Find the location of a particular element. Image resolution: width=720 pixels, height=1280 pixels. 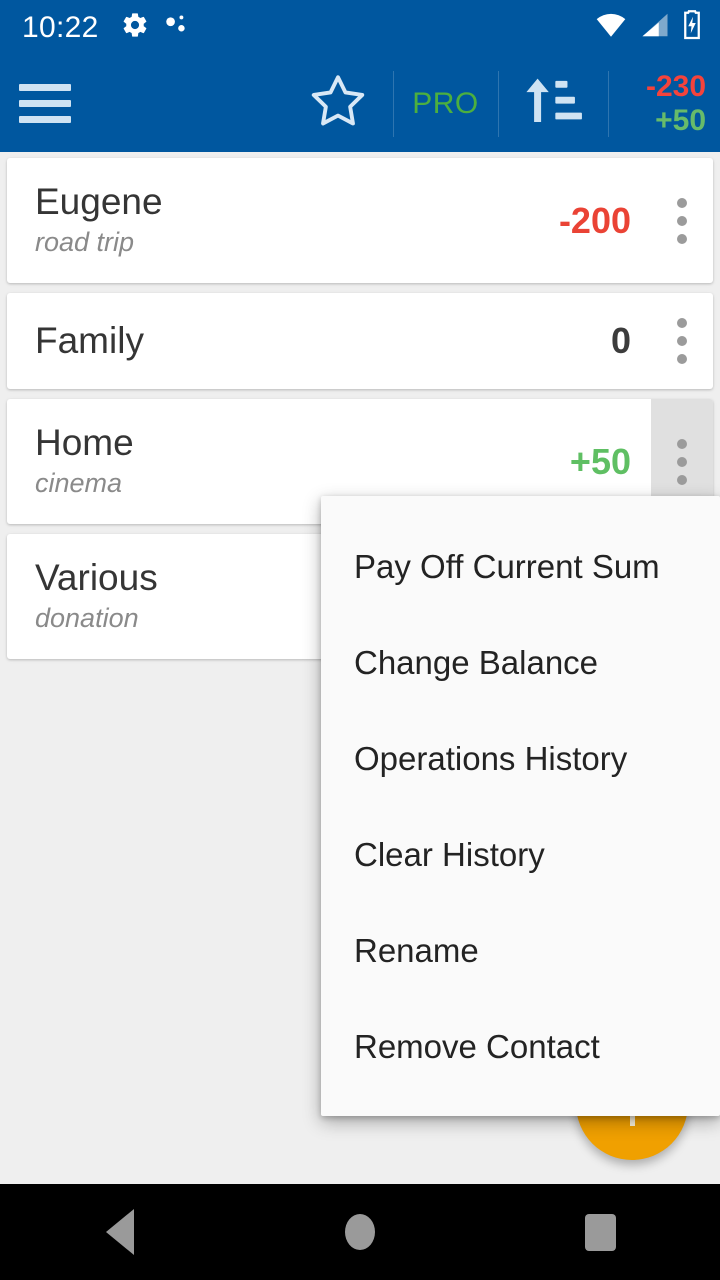

star-outline-icon is located at coordinates (338, 103).